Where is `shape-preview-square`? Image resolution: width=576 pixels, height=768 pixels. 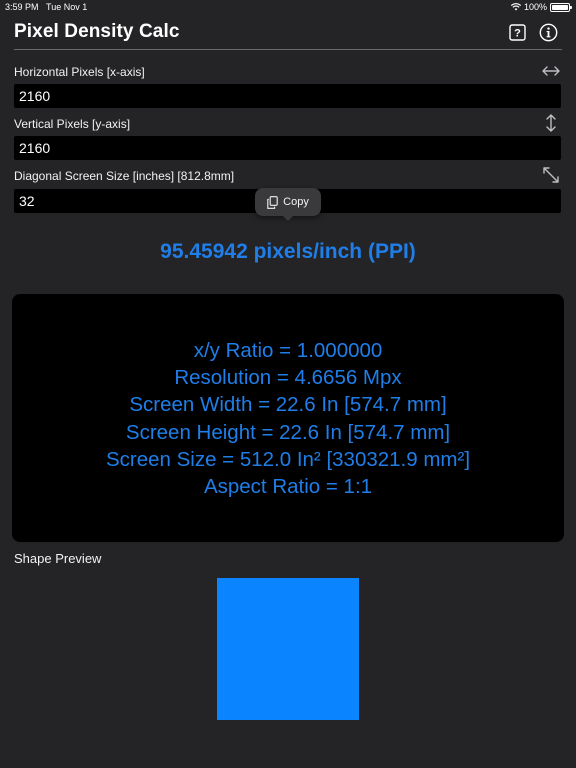
shape-preview-square is located at coordinates (288, 649).